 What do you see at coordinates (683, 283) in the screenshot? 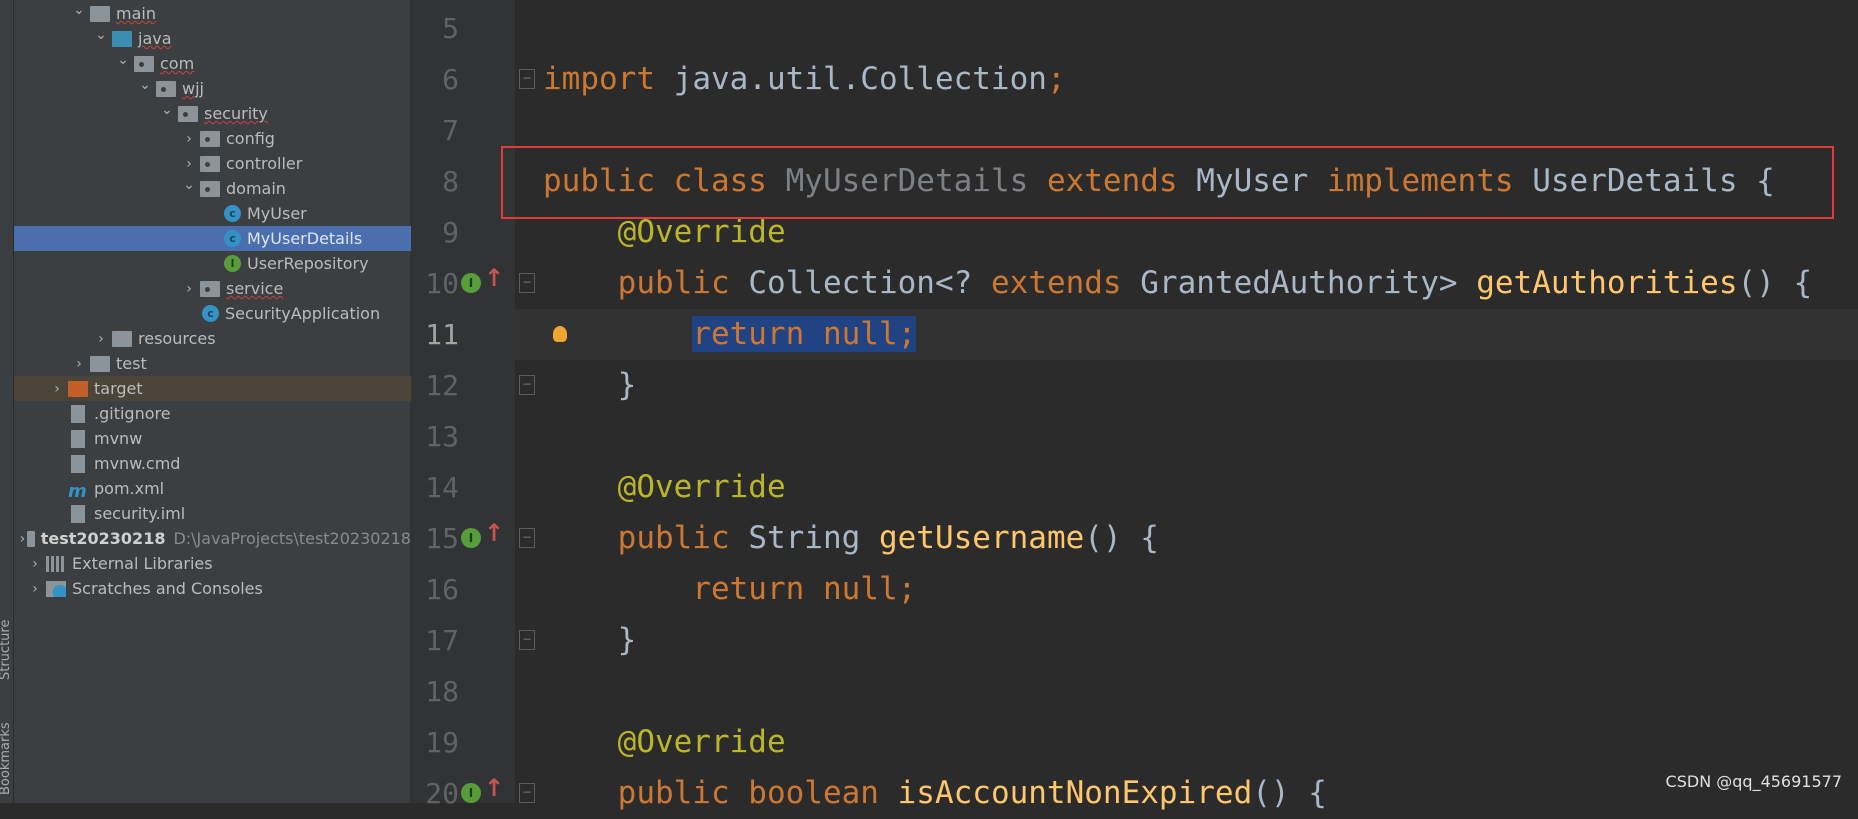
I see `code-token: public` at bounding box center [683, 283].